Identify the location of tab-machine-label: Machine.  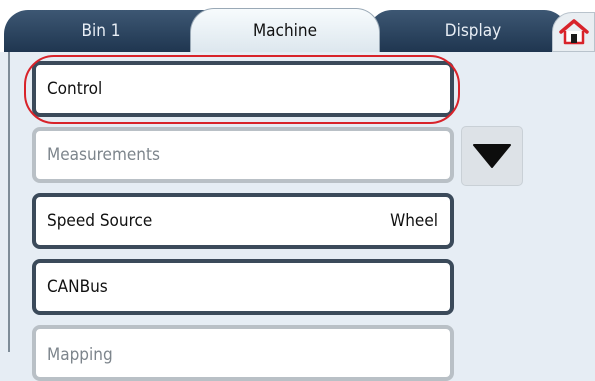
(285, 30).